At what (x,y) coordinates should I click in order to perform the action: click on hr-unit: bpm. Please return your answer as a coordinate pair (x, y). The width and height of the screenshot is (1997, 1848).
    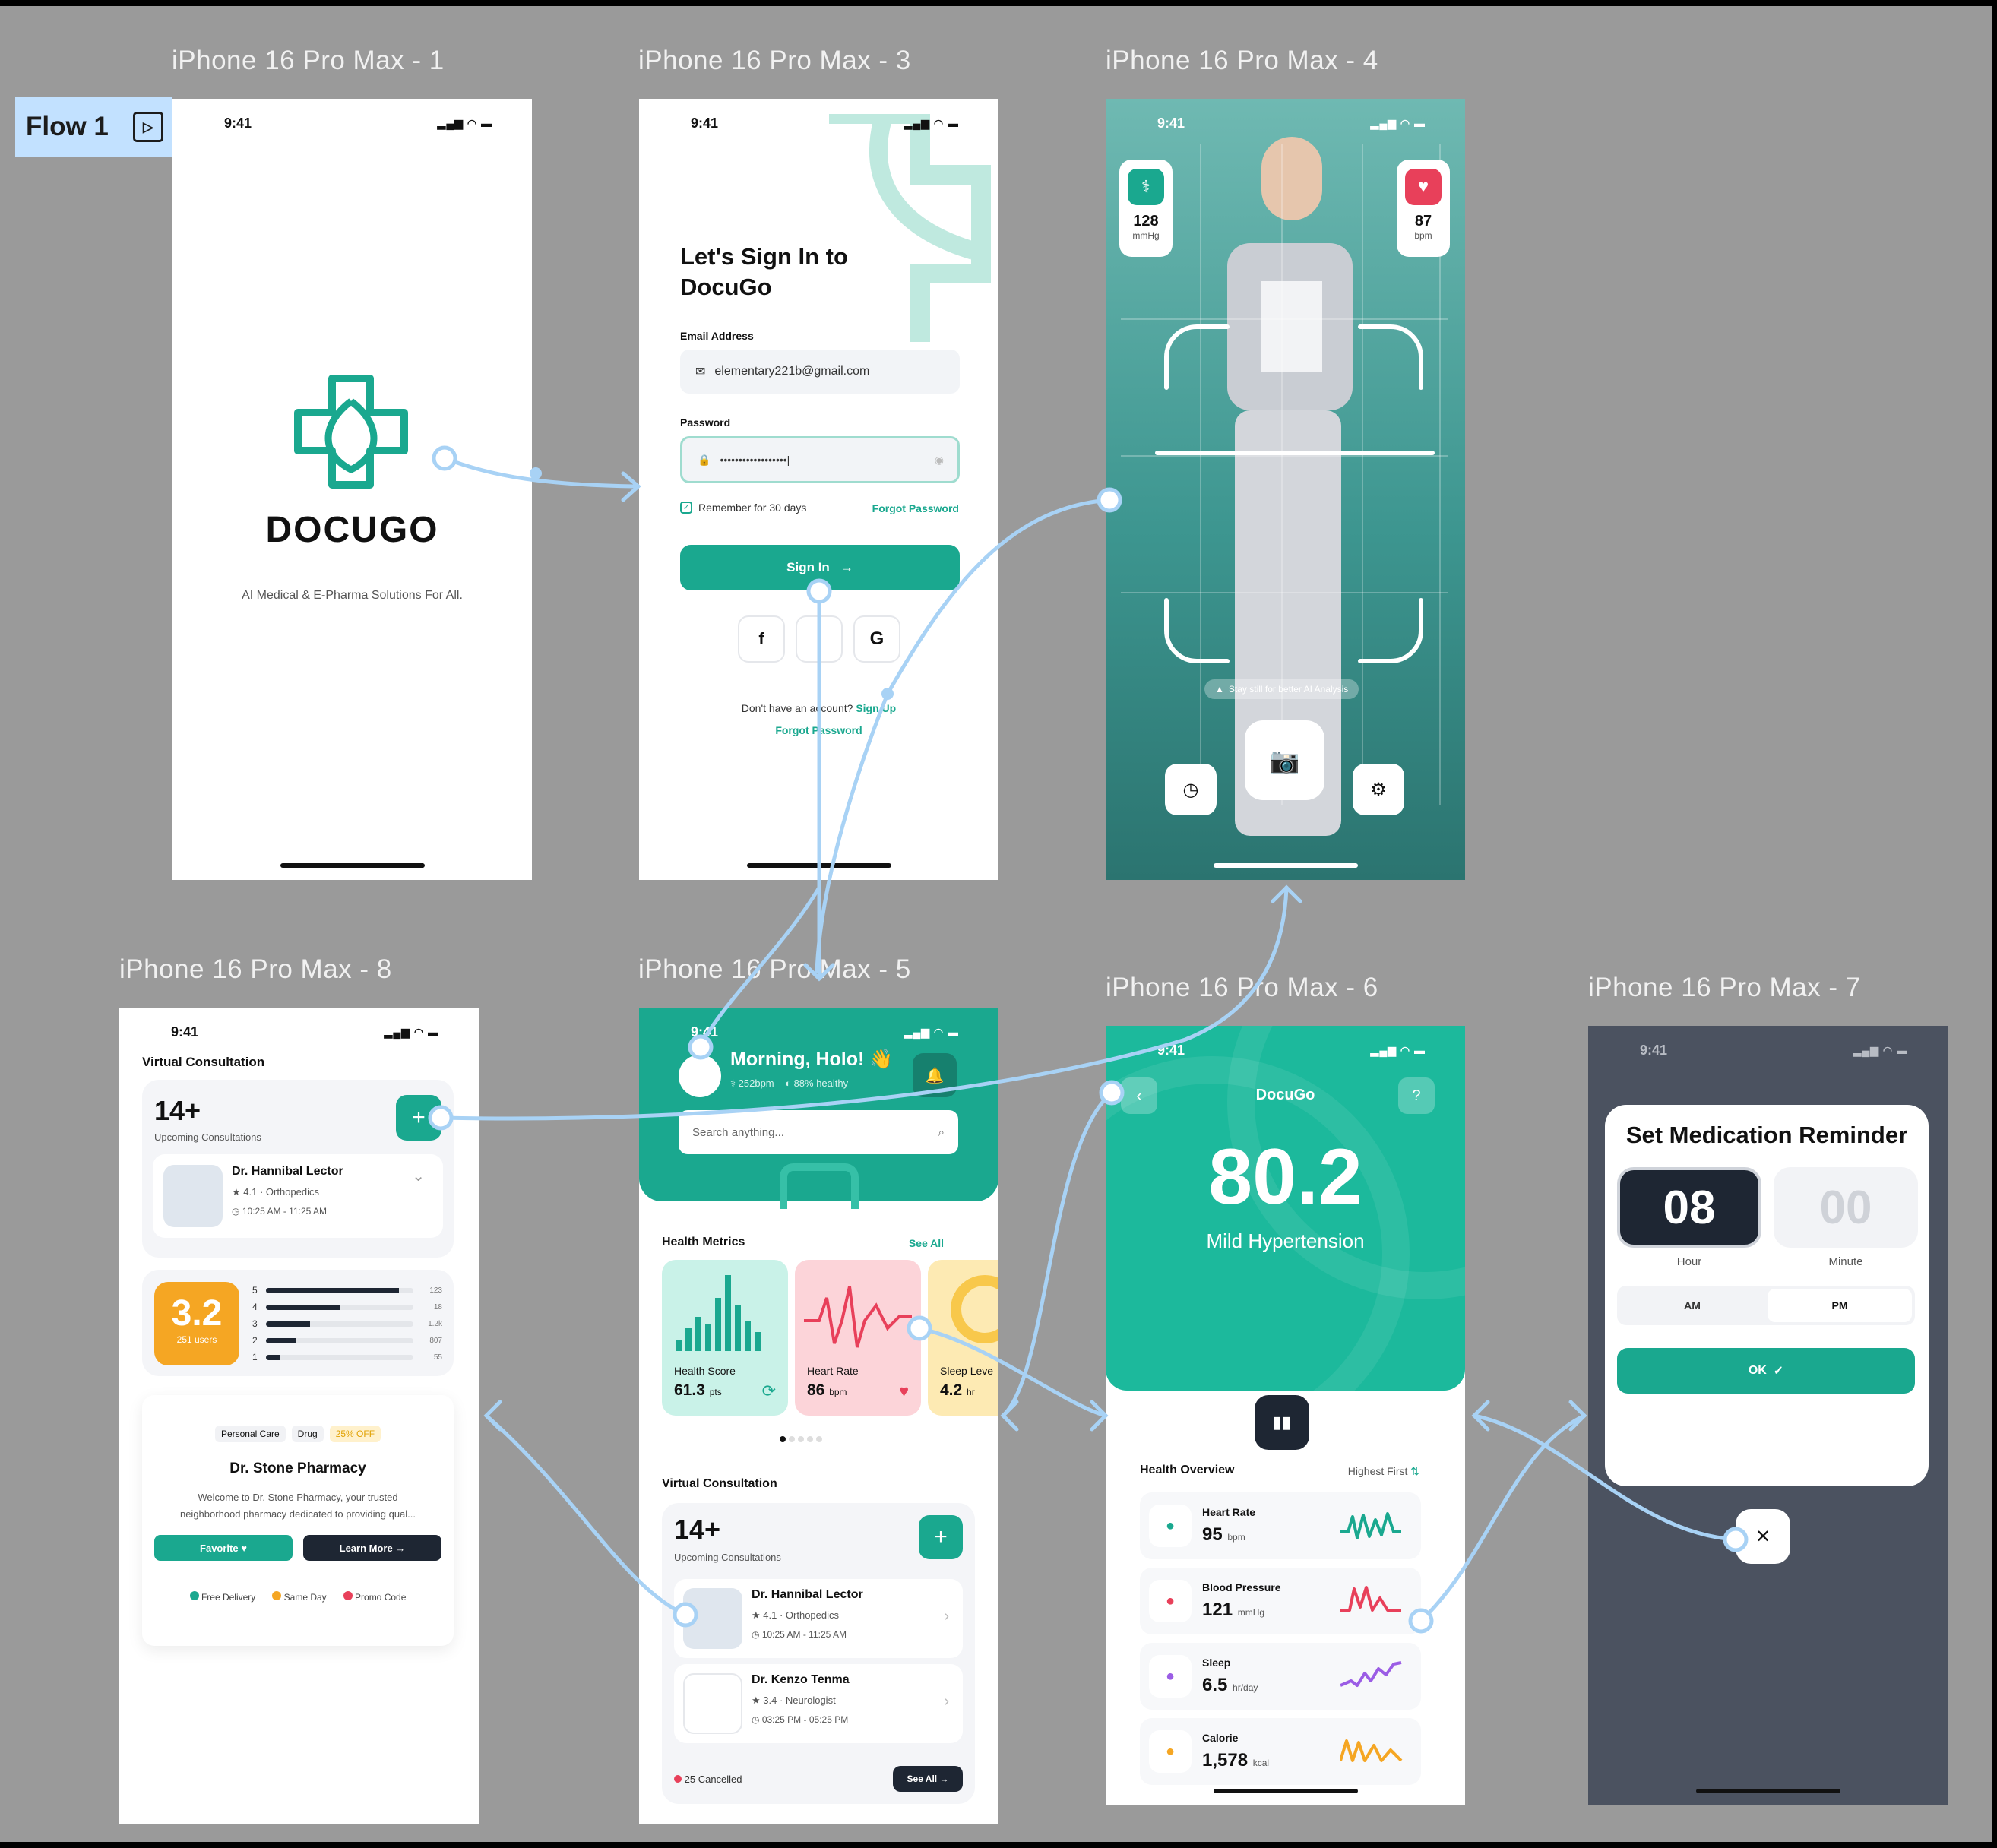
    Looking at the image, I should click on (1423, 235).